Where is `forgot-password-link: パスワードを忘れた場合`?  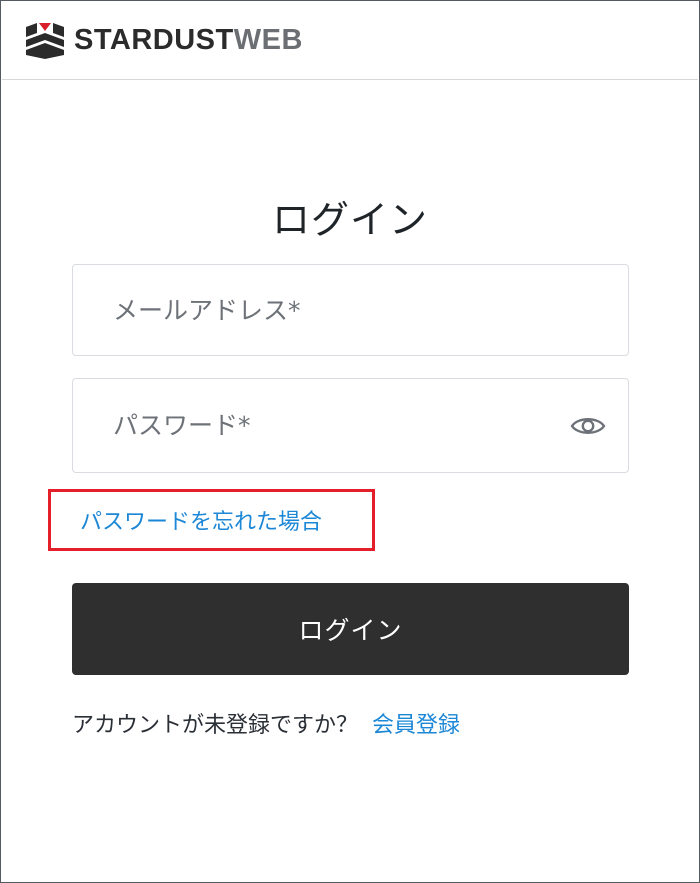
forgot-password-link: パスワードを忘れた場合 is located at coordinates (201, 520).